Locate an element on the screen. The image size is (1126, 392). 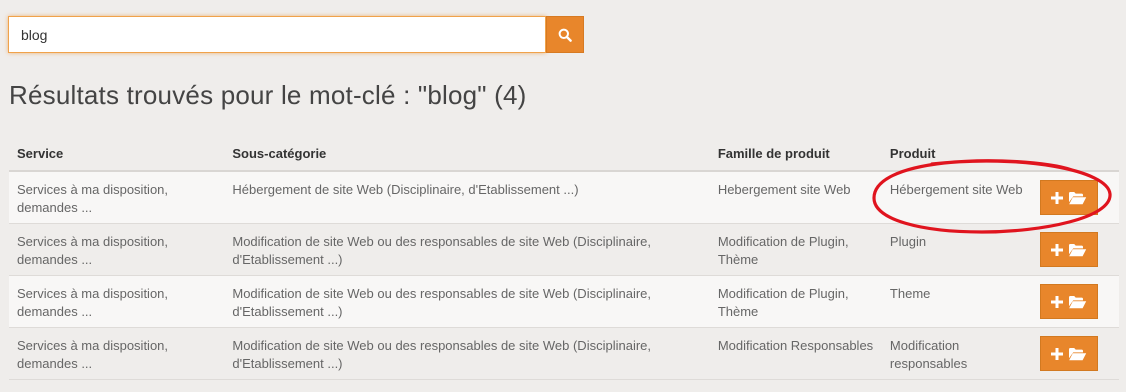
column-header-subcategory: Sous-catégorie is located at coordinates (467, 155).